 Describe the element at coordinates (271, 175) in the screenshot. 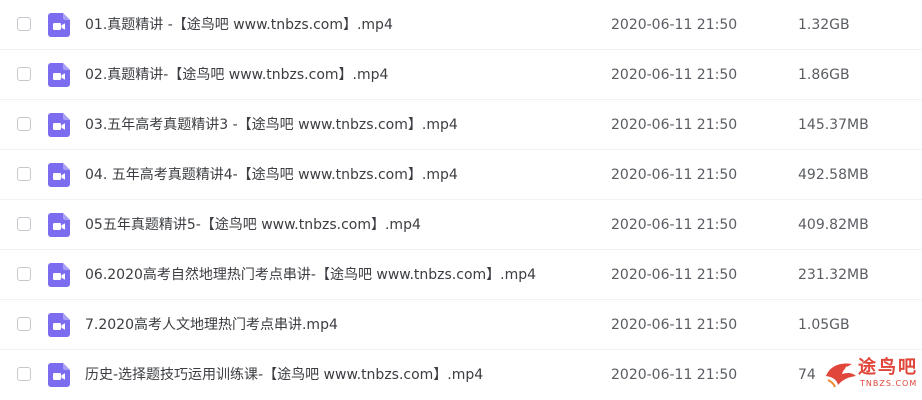

I see `file-name: 04. 五年高考真题精讲4-【途鸟吧 www.tnbzs.com】.mp4` at that location.